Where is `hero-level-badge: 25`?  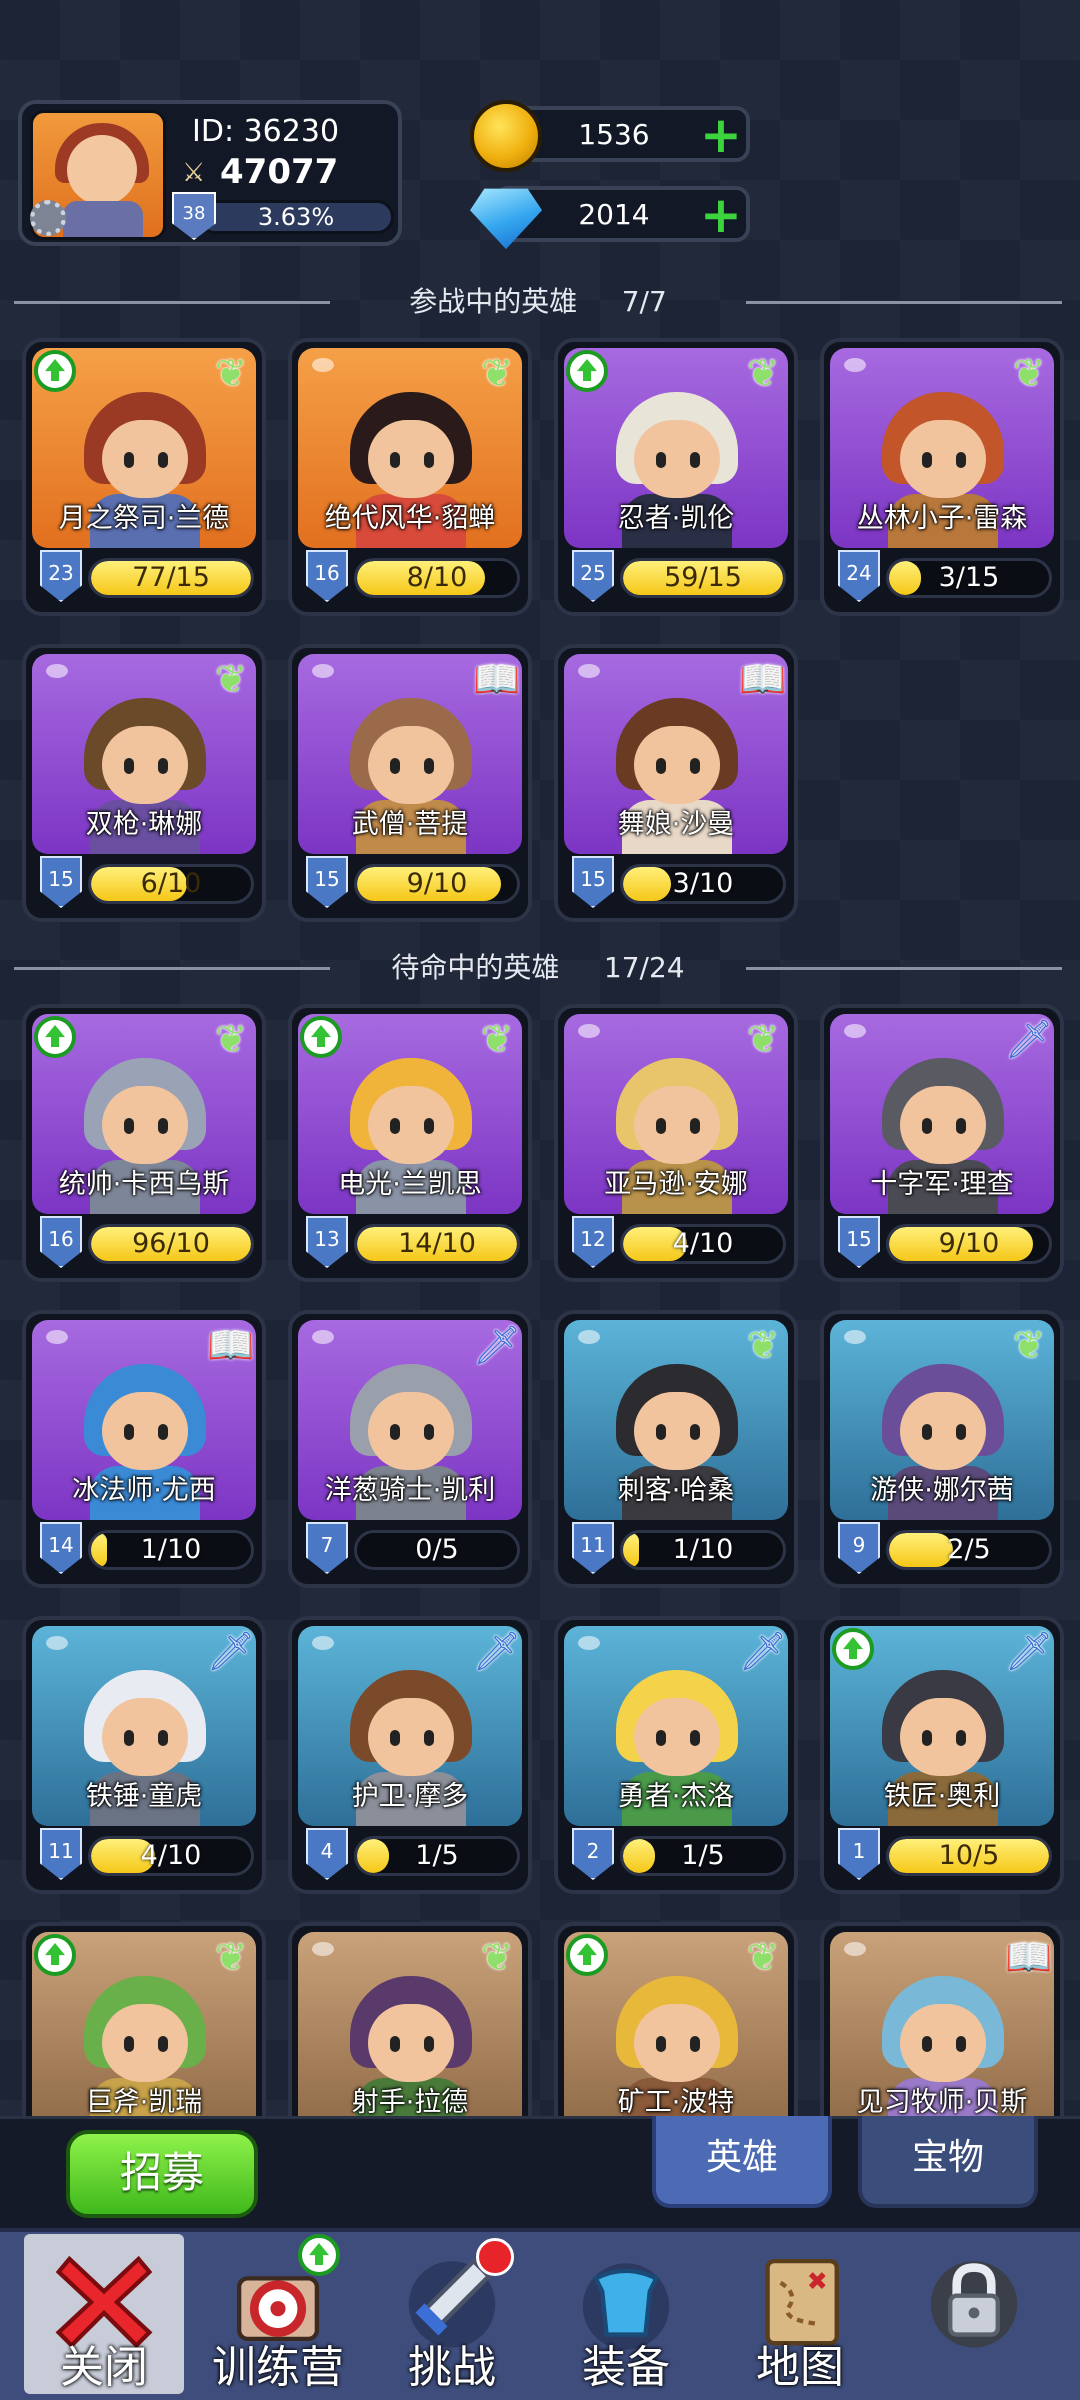 hero-level-badge: 25 is located at coordinates (593, 576).